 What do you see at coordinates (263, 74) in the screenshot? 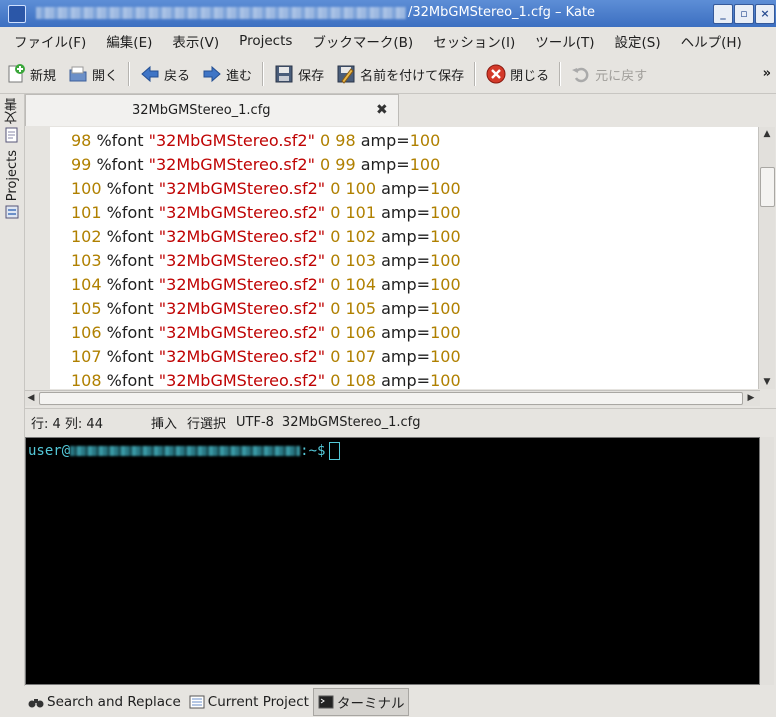
I see `toolbar-separator` at bounding box center [263, 74].